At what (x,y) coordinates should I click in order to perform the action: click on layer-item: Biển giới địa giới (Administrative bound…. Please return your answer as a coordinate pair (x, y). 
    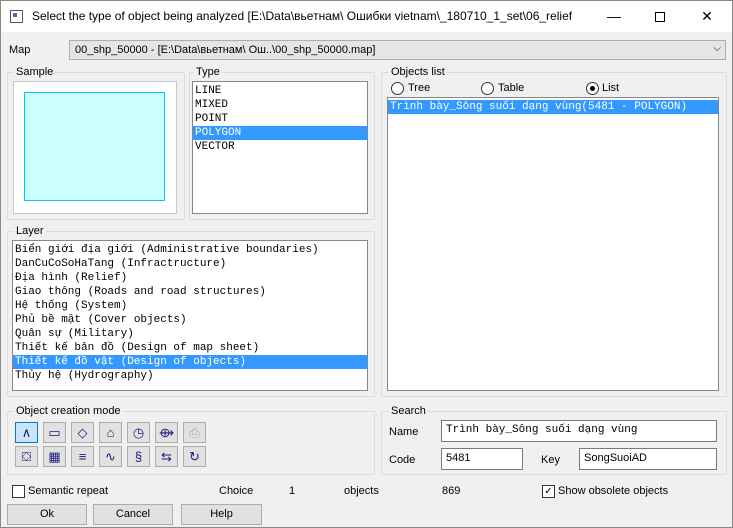
    Looking at the image, I should click on (190, 250).